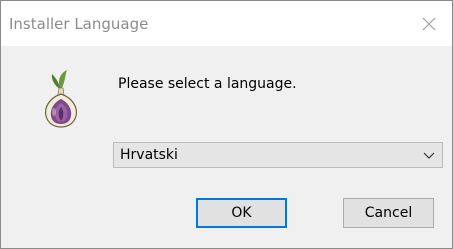  What do you see at coordinates (241, 213) in the screenshot?
I see `ok-button: OK` at bounding box center [241, 213].